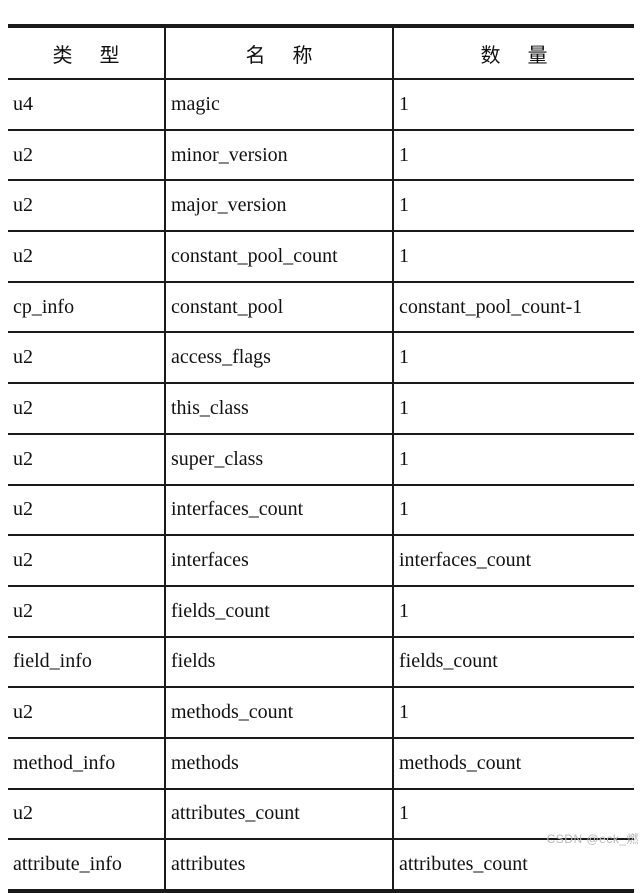 This screenshot has width=643, height=893. Describe the element at coordinates (513, 662) in the screenshot. I see `cell-count: fields_count` at that location.